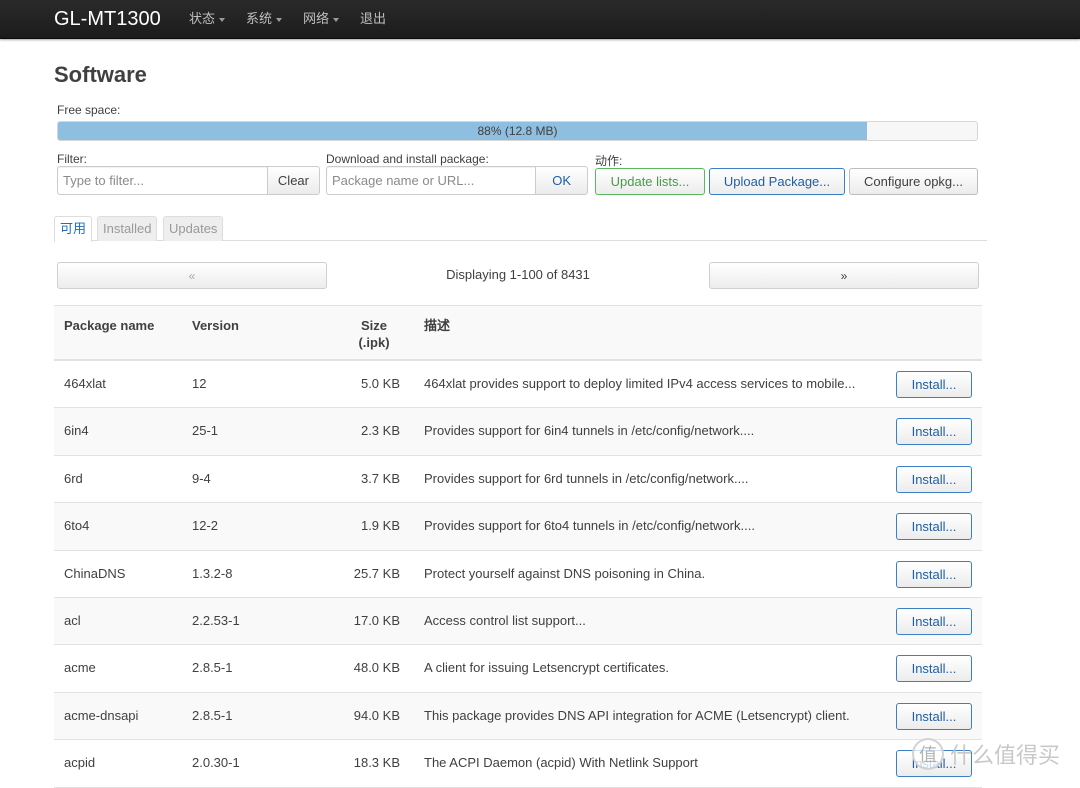 This screenshot has height=788, width=1080. Describe the element at coordinates (407, 159) in the screenshot. I see `download-label: Download and install package:` at that location.